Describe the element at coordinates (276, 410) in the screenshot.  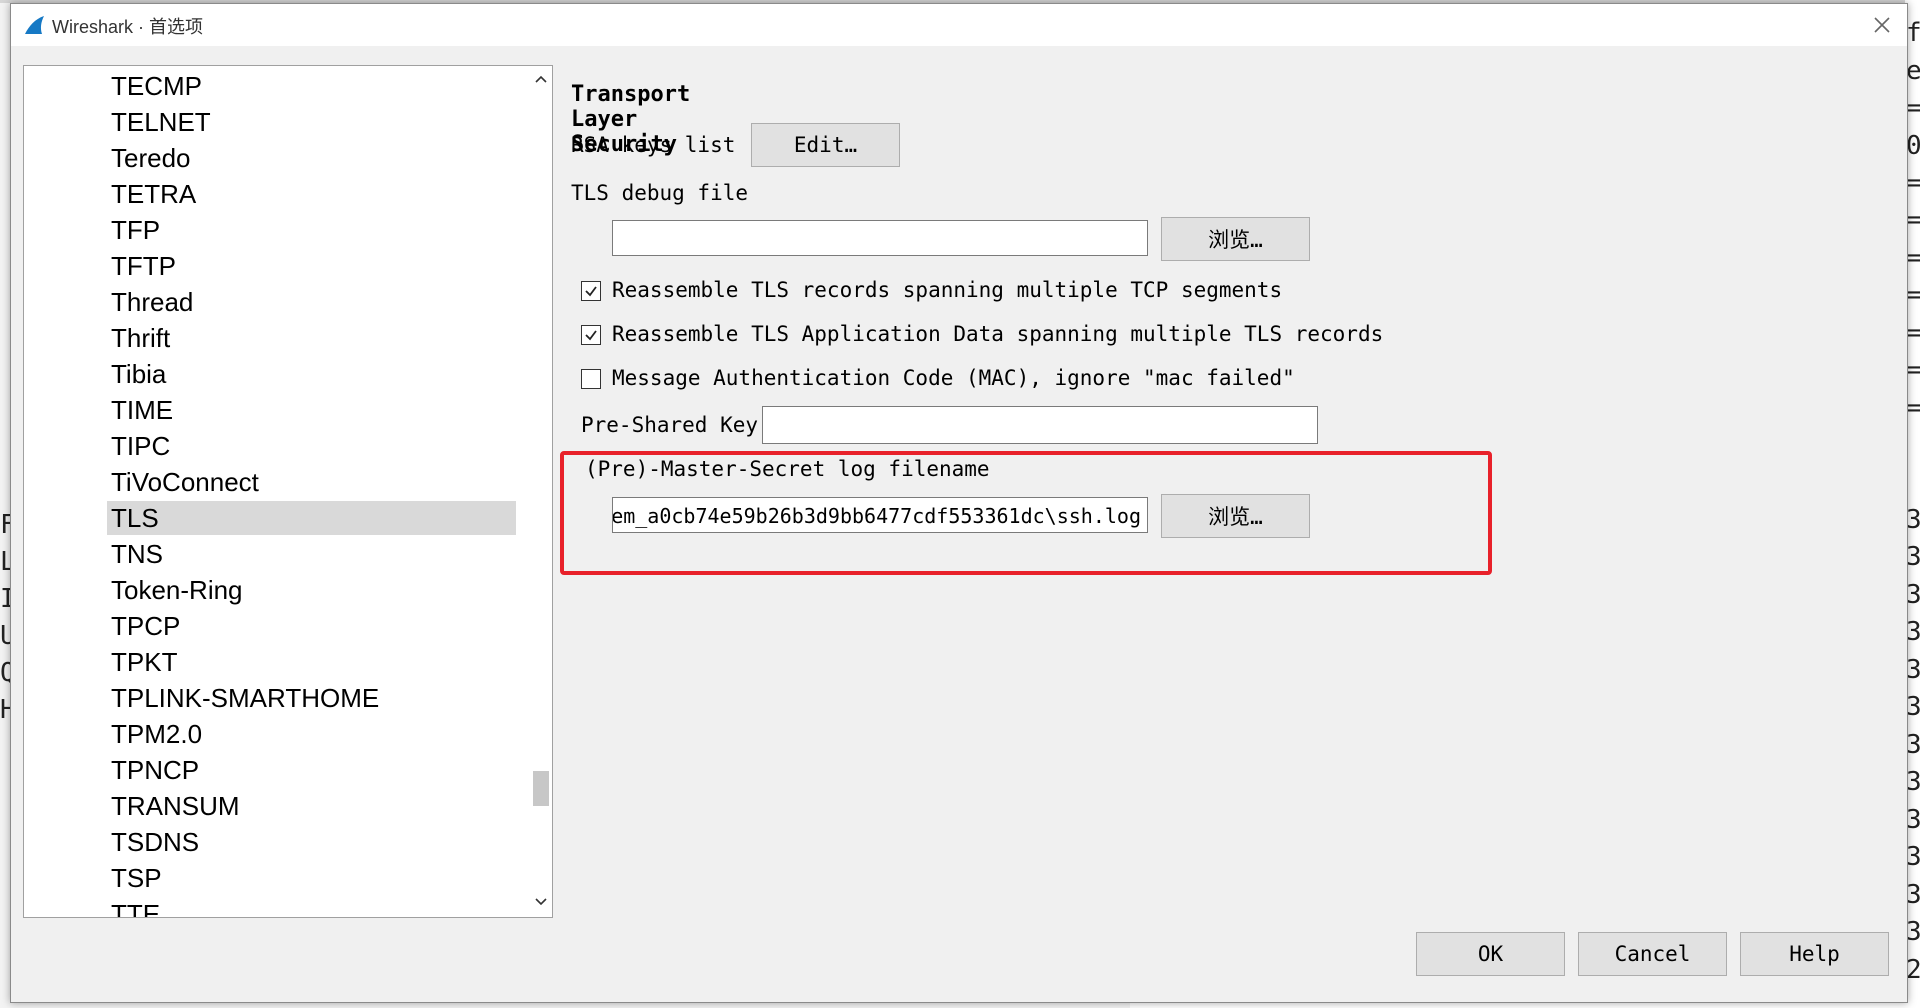
I see `tree-item: TIME` at that location.